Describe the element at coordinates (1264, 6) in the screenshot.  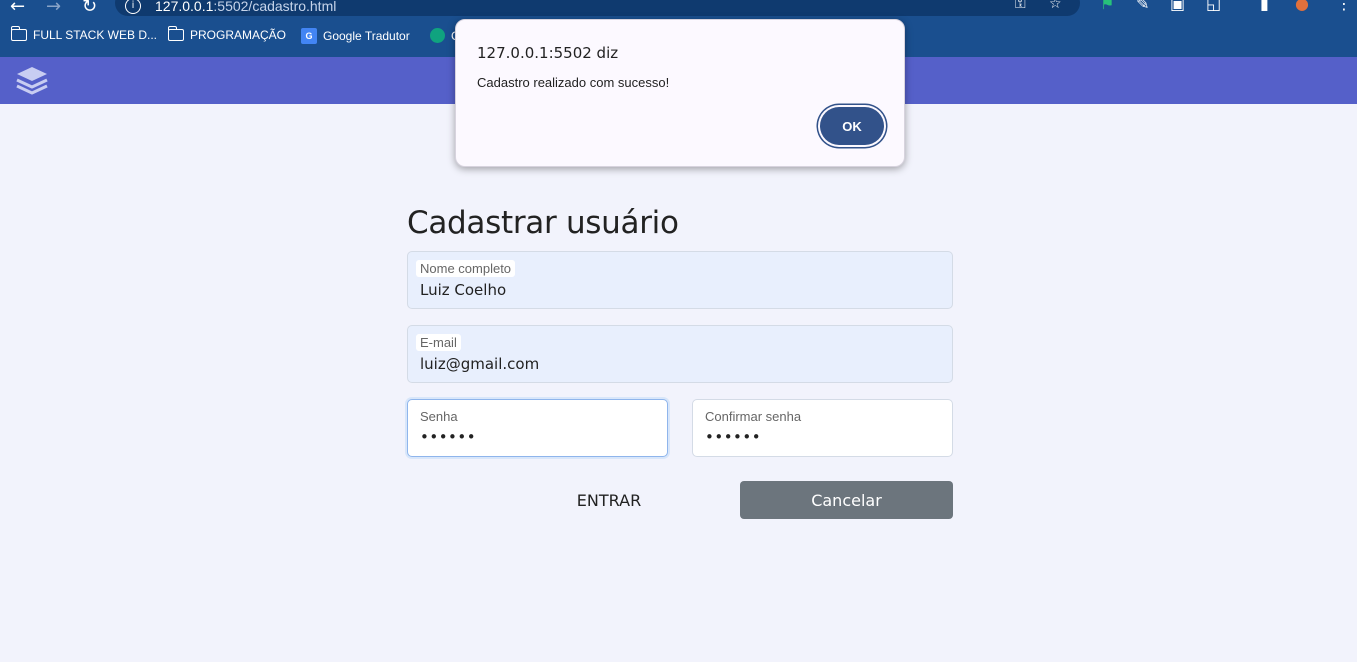
I see `side-panel-icon: ▮` at that location.